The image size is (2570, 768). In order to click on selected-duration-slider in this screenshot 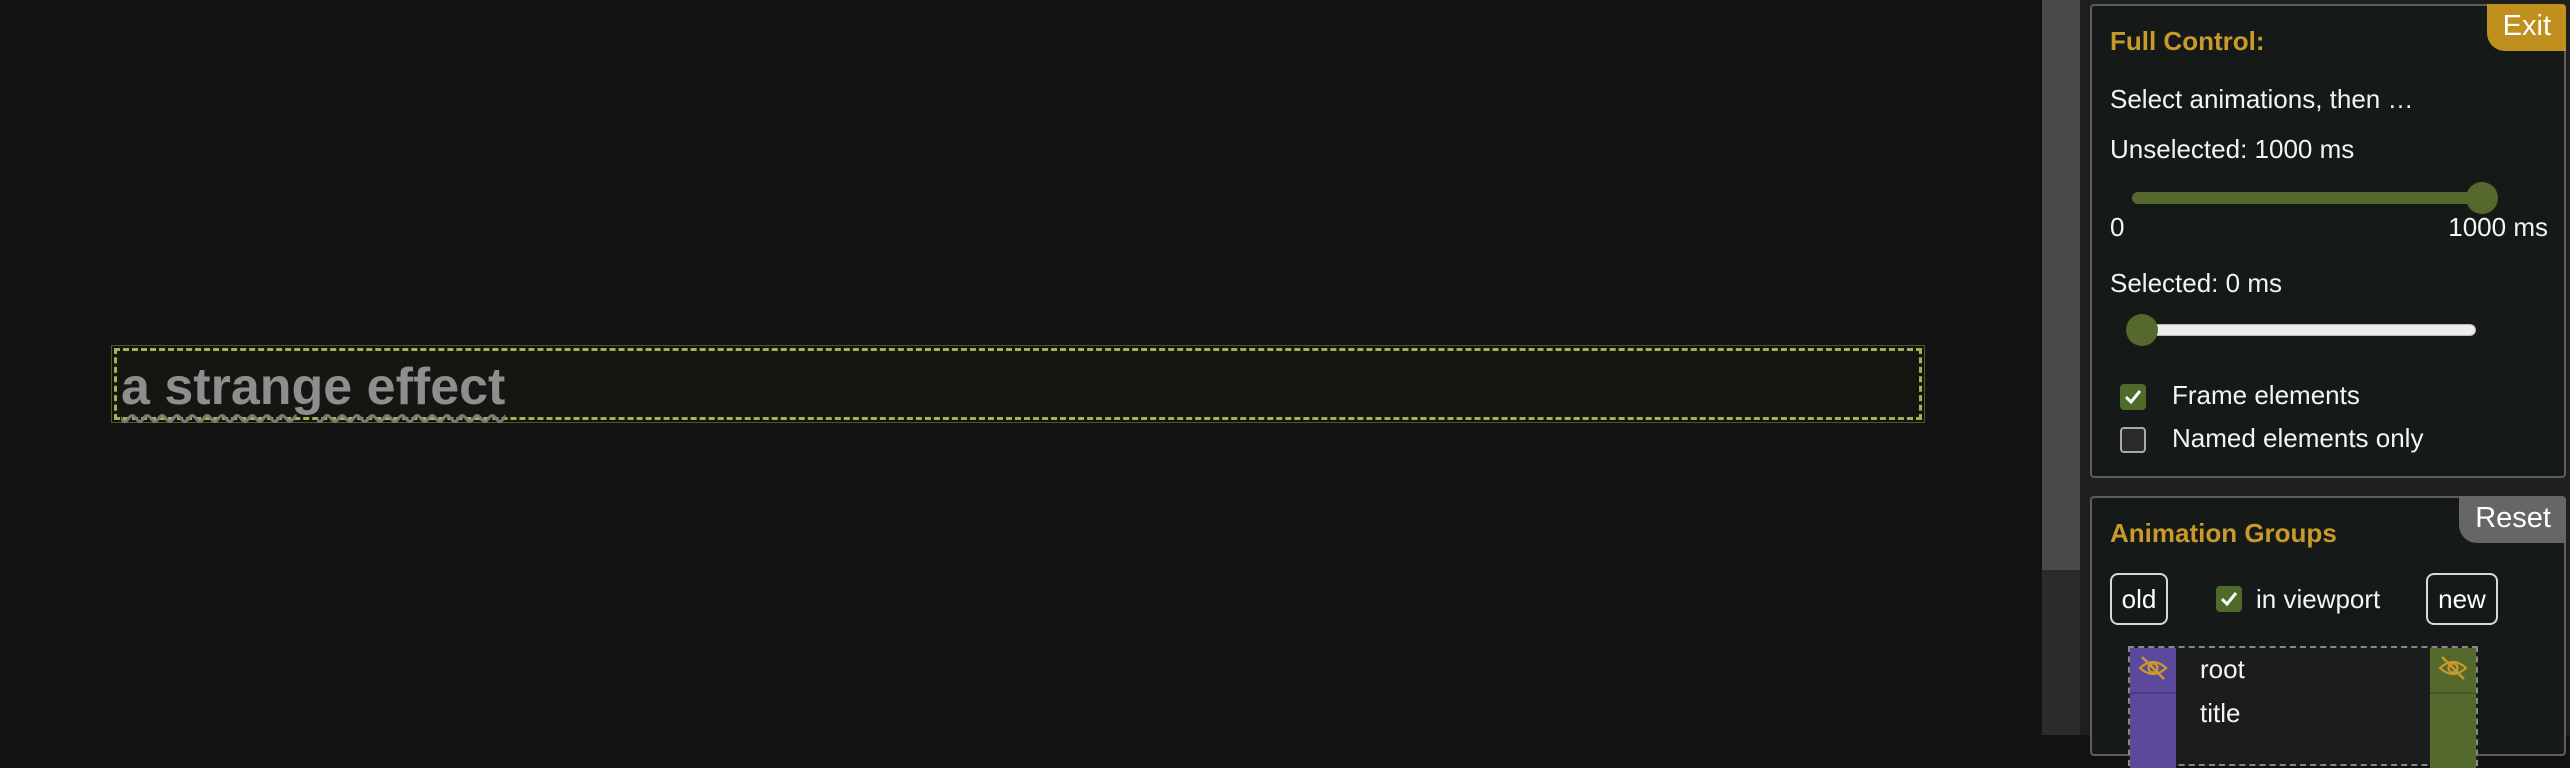, I will do `click(2304, 330)`.